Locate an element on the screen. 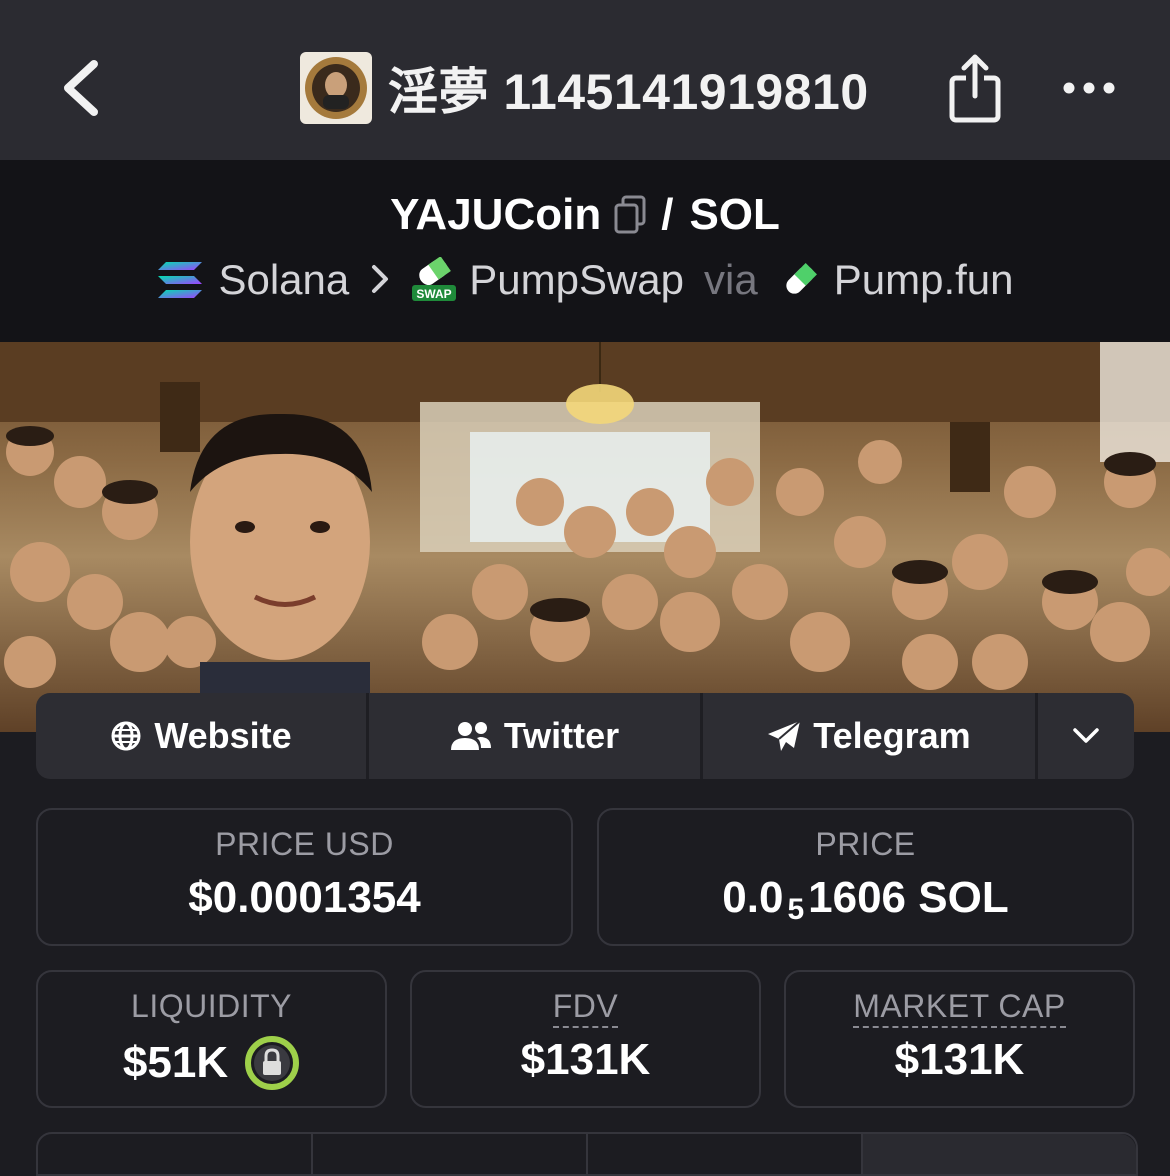  route-breadcrumb: Solana SWAP PumpSwap via Pump.fun is located at coordinates (585, 280).